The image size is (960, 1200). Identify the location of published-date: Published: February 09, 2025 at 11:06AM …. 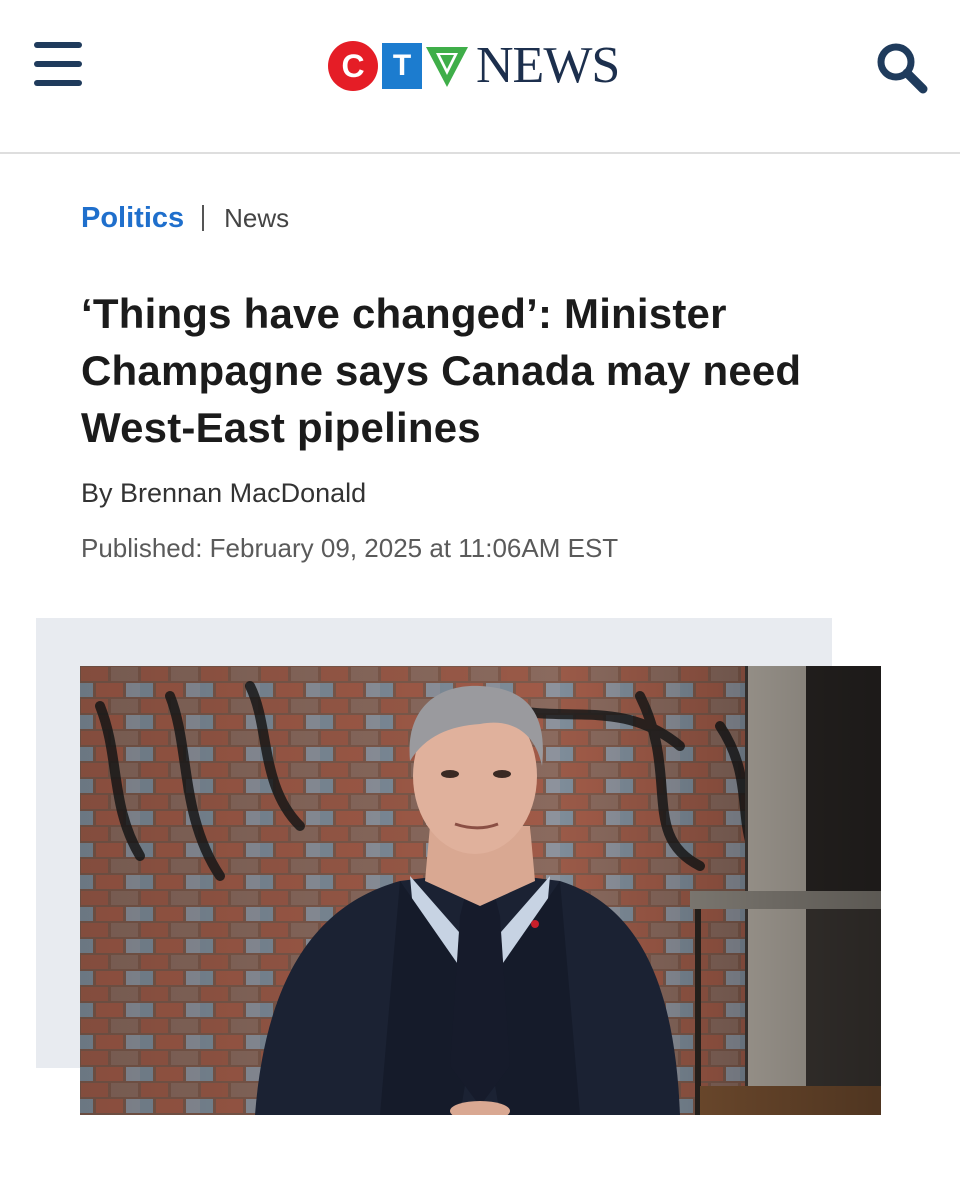
(350, 548).